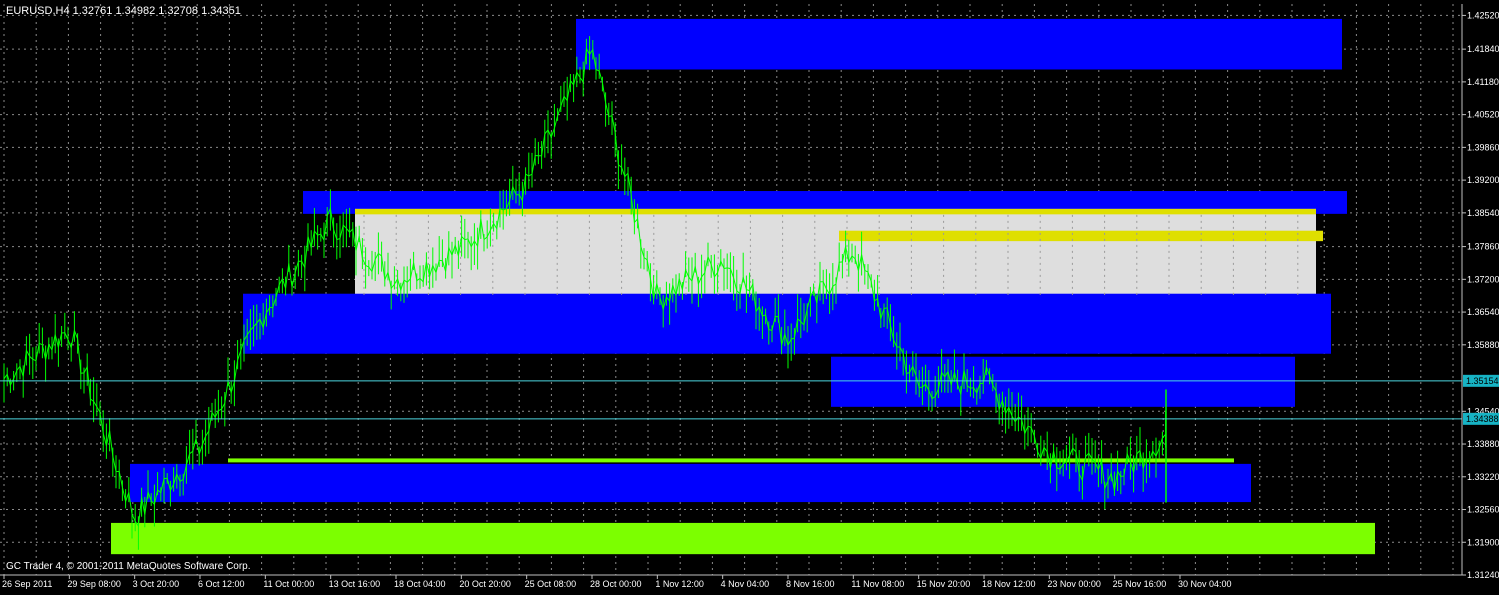 This screenshot has width=1499, height=595. Describe the element at coordinates (1205, 584) in the screenshot. I see `x-tick-label: 30 Nov 04:00` at that location.